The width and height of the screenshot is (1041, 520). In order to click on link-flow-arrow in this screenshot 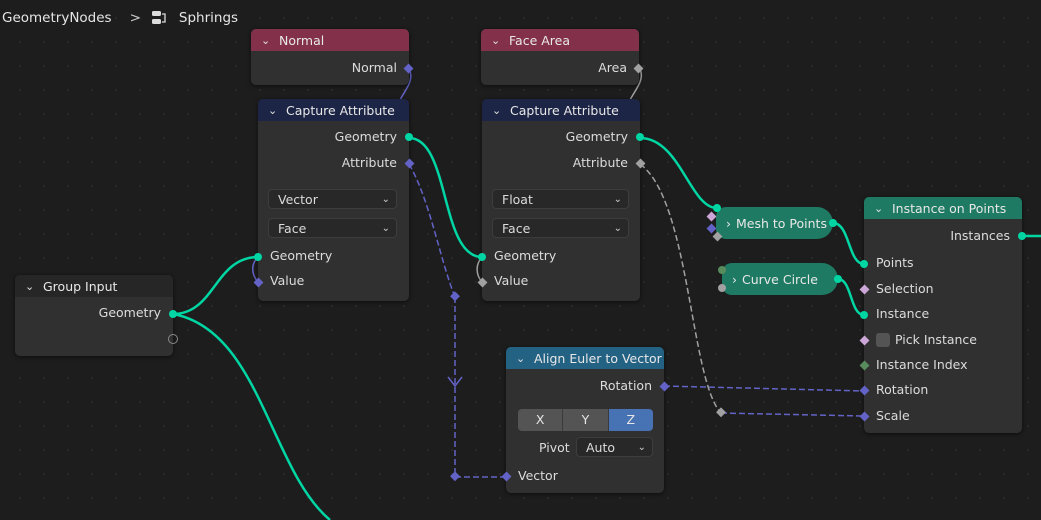, I will do `click(455, 382)`.